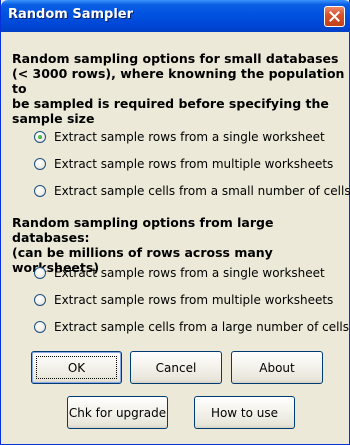  I want to click on upgrade-button-label: Chk for upgrade, so click(117, 412).